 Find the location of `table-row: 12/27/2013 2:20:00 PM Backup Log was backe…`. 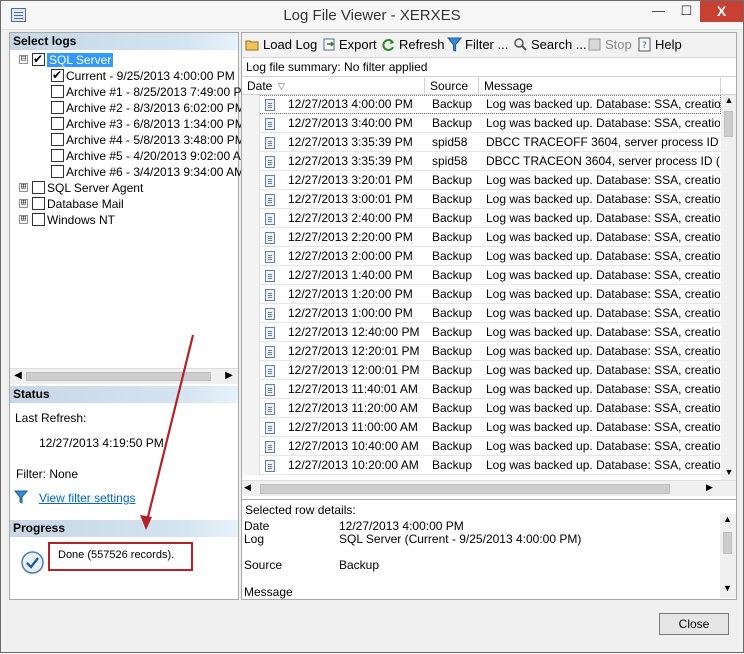

table-row: 12/27/2013 2:20:00 PM Backup Log was backe… is located at coordinates (481, 237).